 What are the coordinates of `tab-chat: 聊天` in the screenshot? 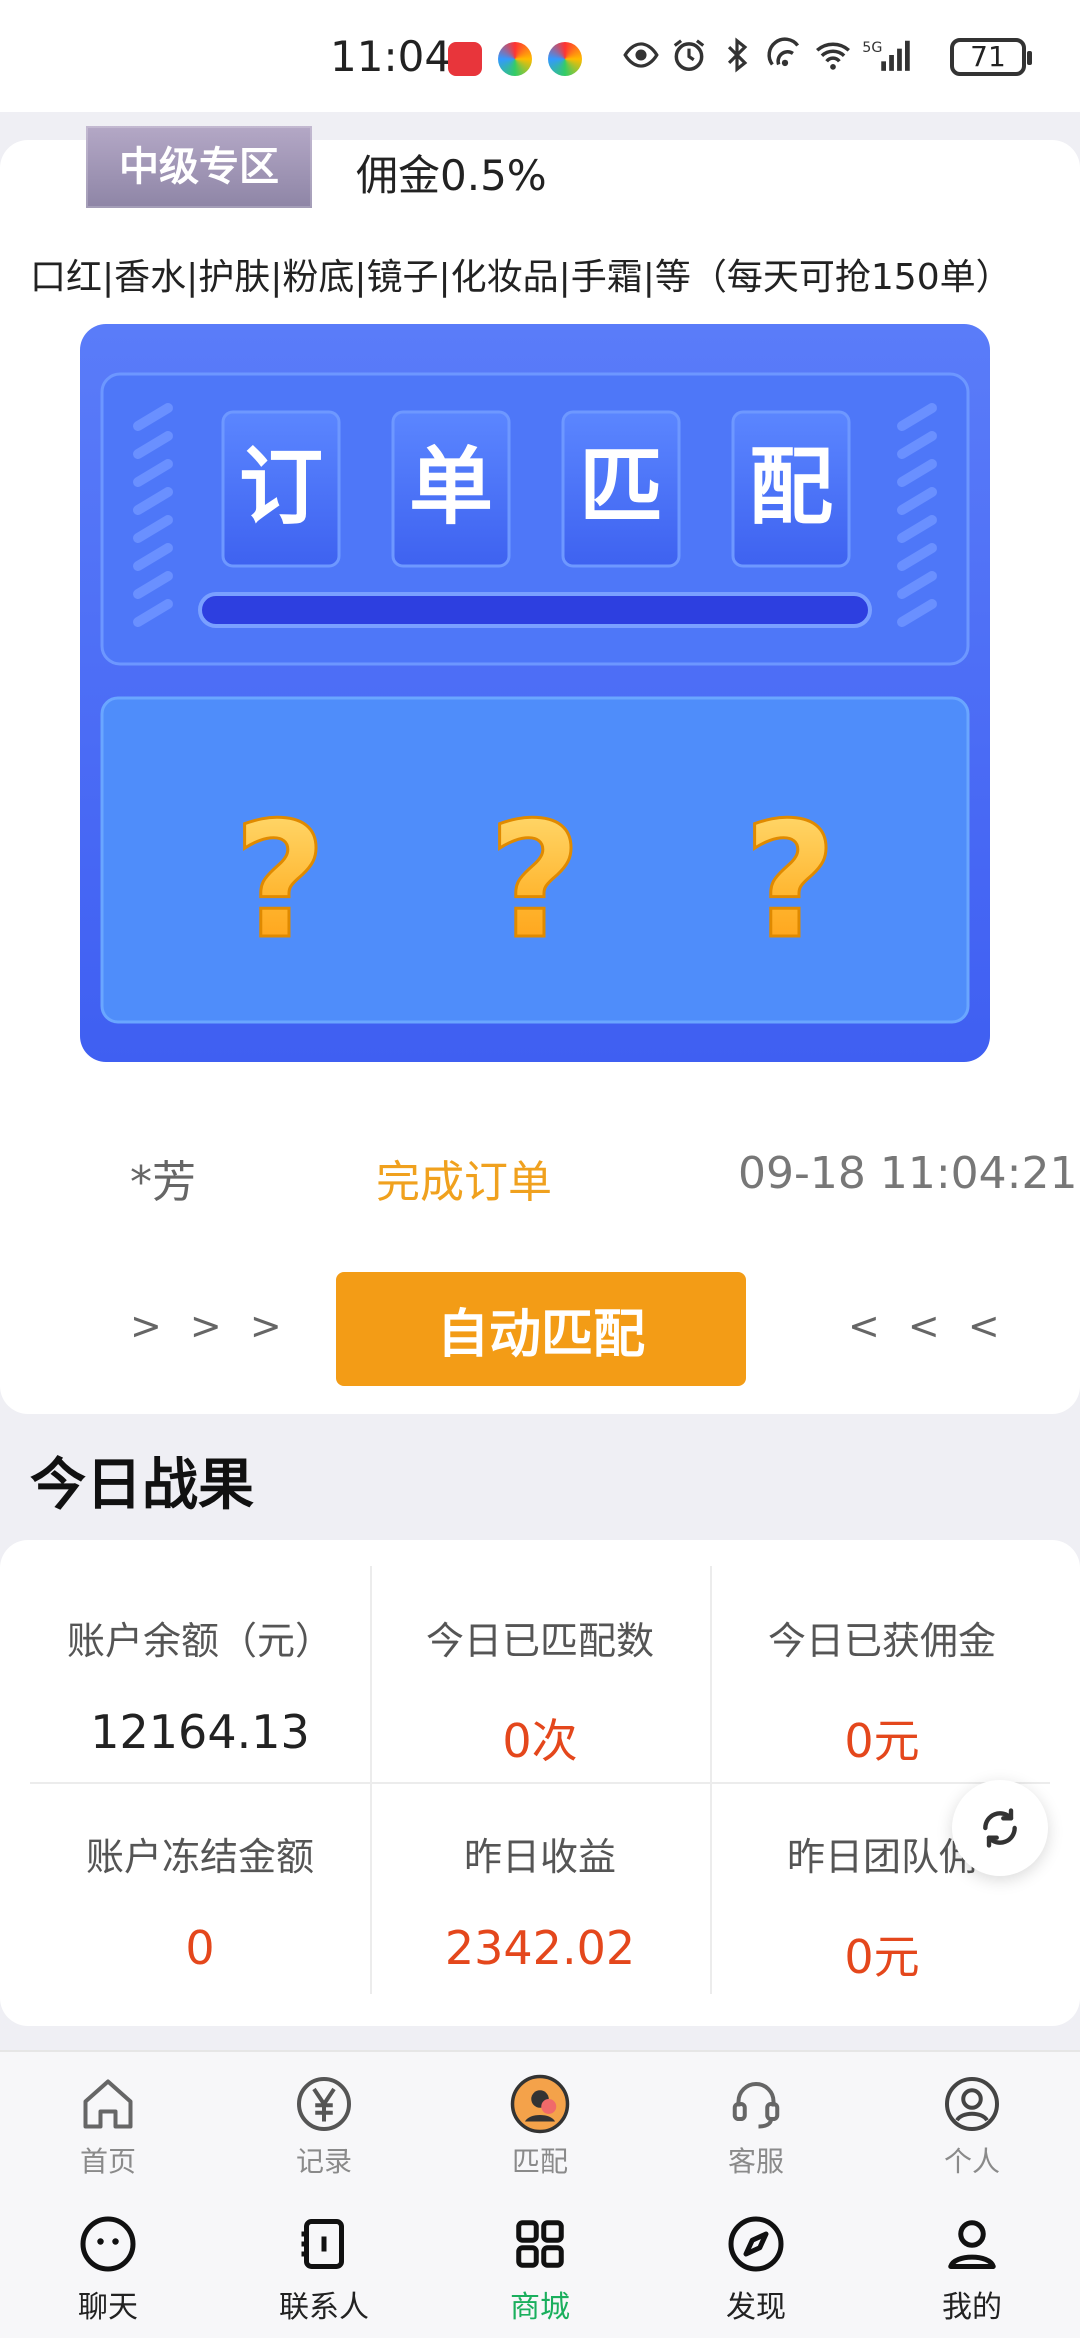 It's located at (108, 2270).